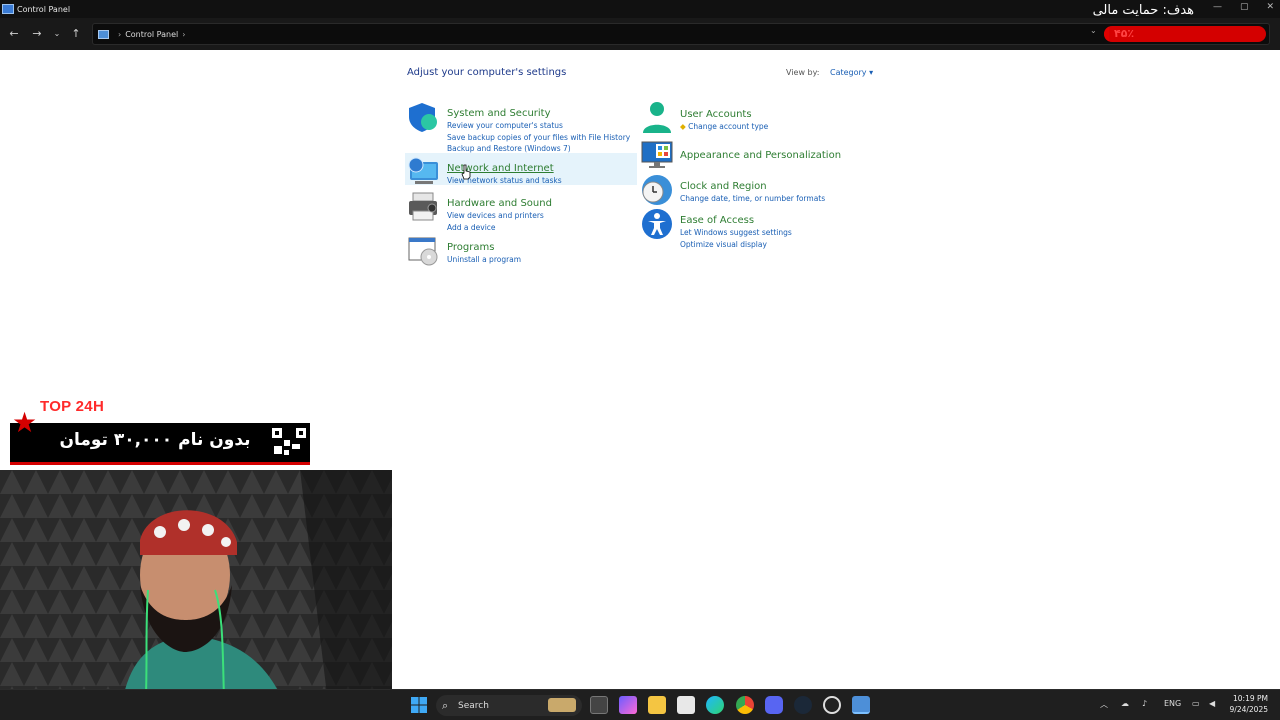 Image resolution: width=1280 pixels, height=720 pixels. Describe the element at coordinates (803, 72) in the screenshot. I see `view-by-label: View by:` at that location.